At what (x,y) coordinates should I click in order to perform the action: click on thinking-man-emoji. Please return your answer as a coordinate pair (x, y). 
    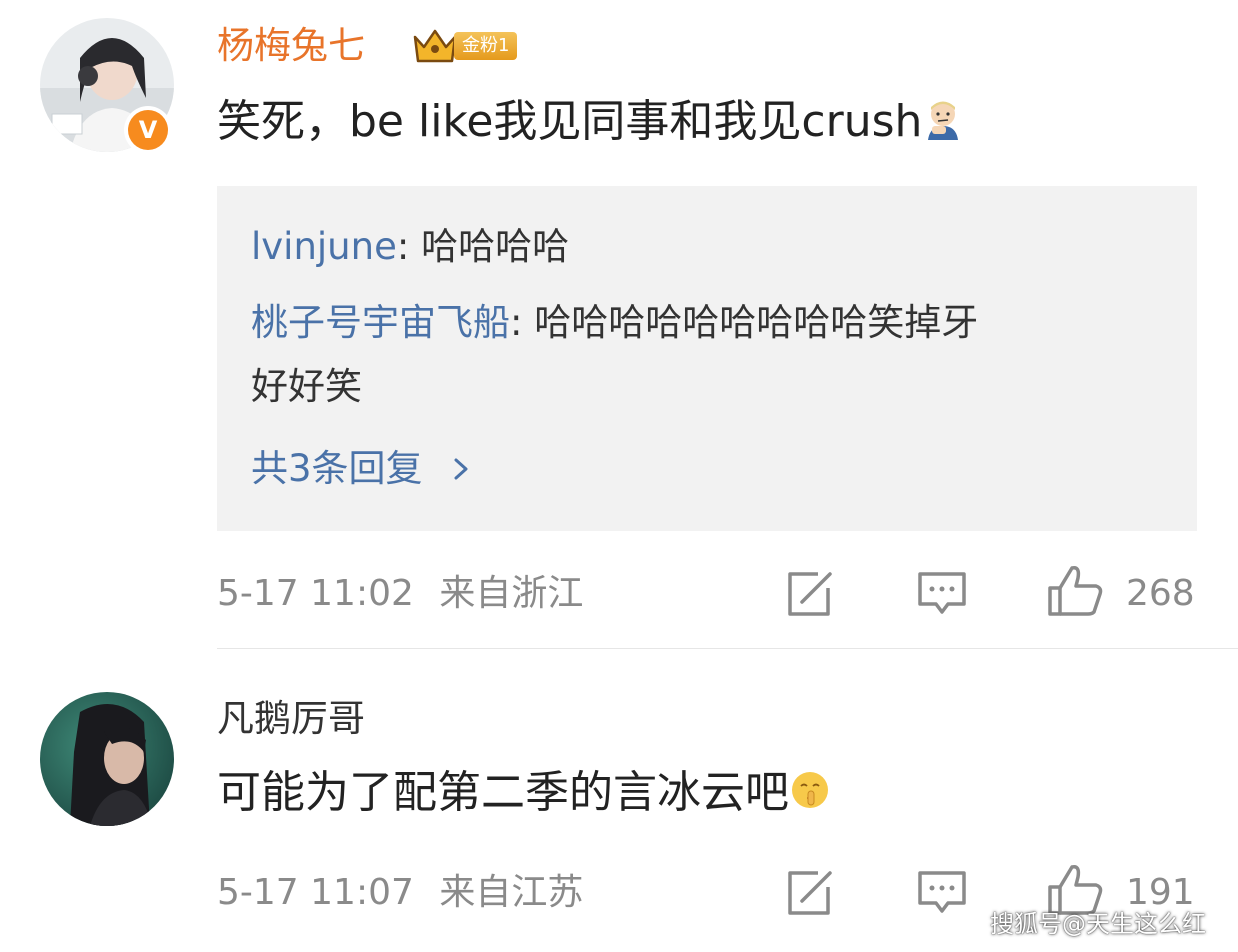
    Looking at the image, I should click on (943, 120).